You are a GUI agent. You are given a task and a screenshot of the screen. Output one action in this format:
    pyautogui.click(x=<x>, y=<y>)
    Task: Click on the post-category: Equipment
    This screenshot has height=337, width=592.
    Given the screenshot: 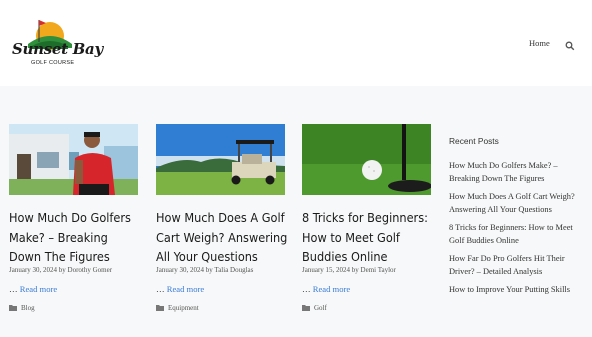 What is the action you would take?
    pyautogui.click(x=177, y=308)
    